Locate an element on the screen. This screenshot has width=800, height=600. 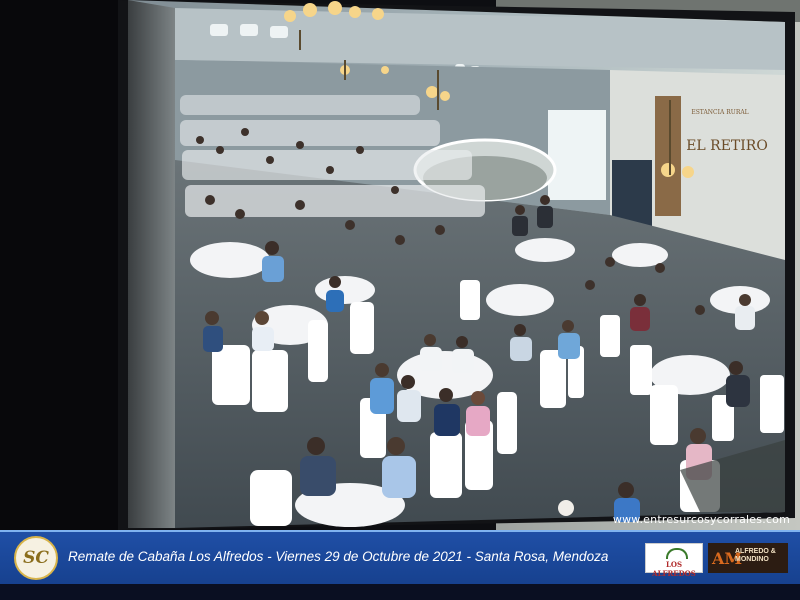
sign-subtitle: ESTANCIA RURAL is located at coordinates (719, 112).